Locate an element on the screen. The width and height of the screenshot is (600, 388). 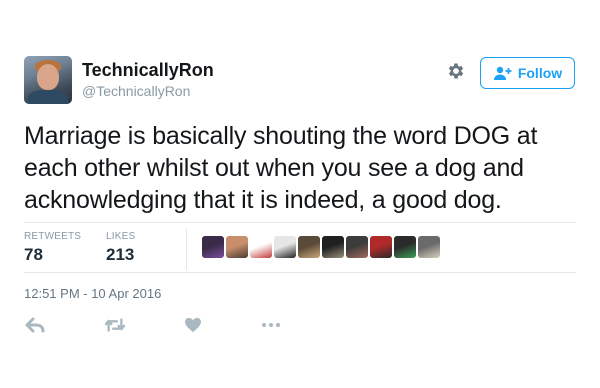
follow-label: Follow is located at coordinates (540, 73).